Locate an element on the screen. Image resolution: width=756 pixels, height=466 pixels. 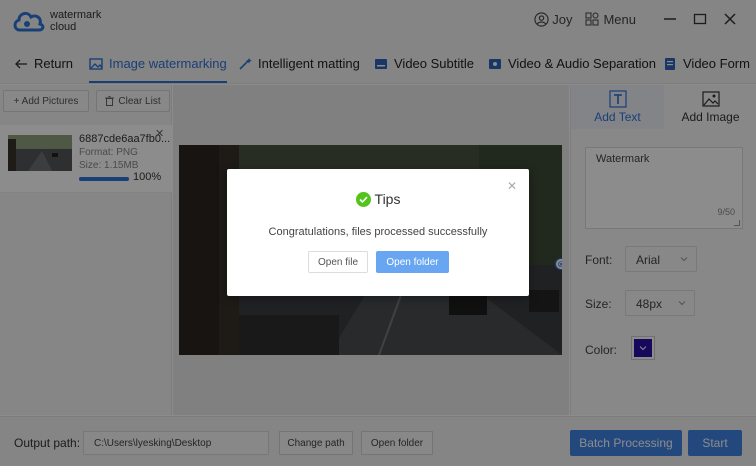
dialog-title: Tips is located at coordinates (378, 199).